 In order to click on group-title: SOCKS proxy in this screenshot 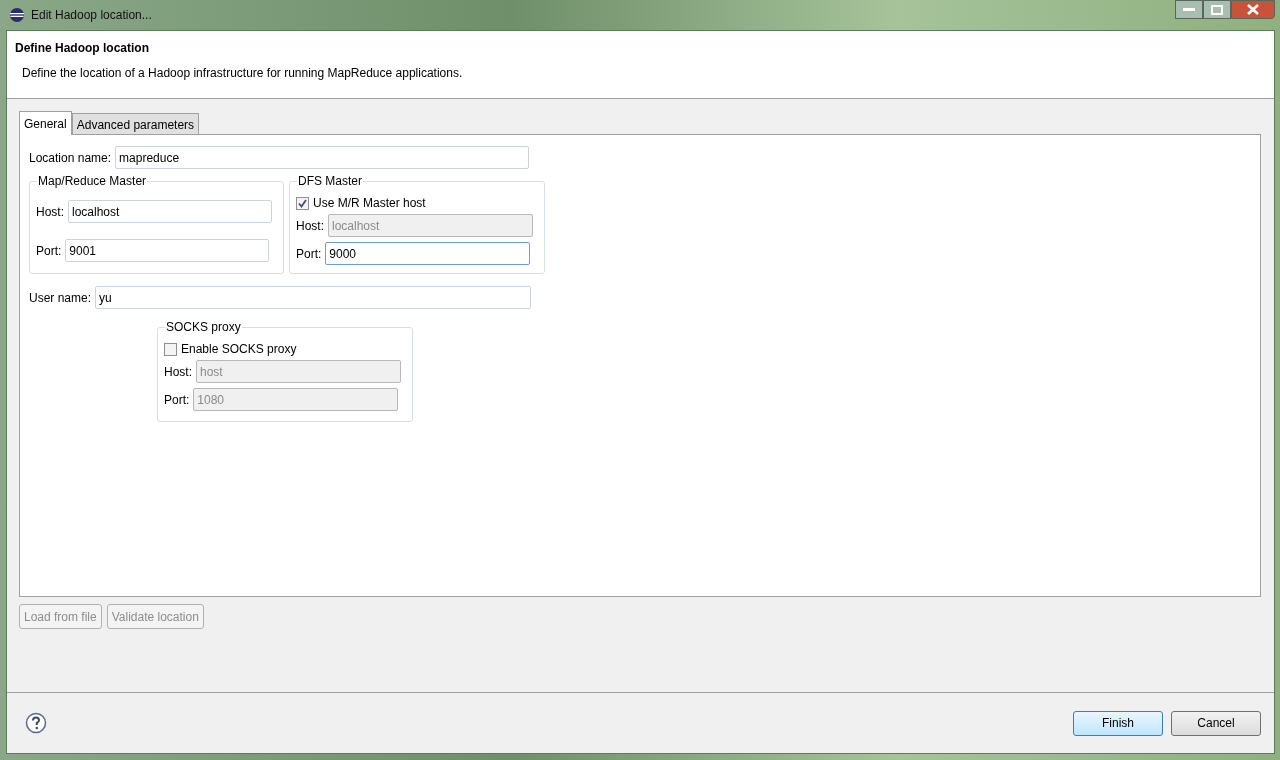, I will do `click(203, 327)`.